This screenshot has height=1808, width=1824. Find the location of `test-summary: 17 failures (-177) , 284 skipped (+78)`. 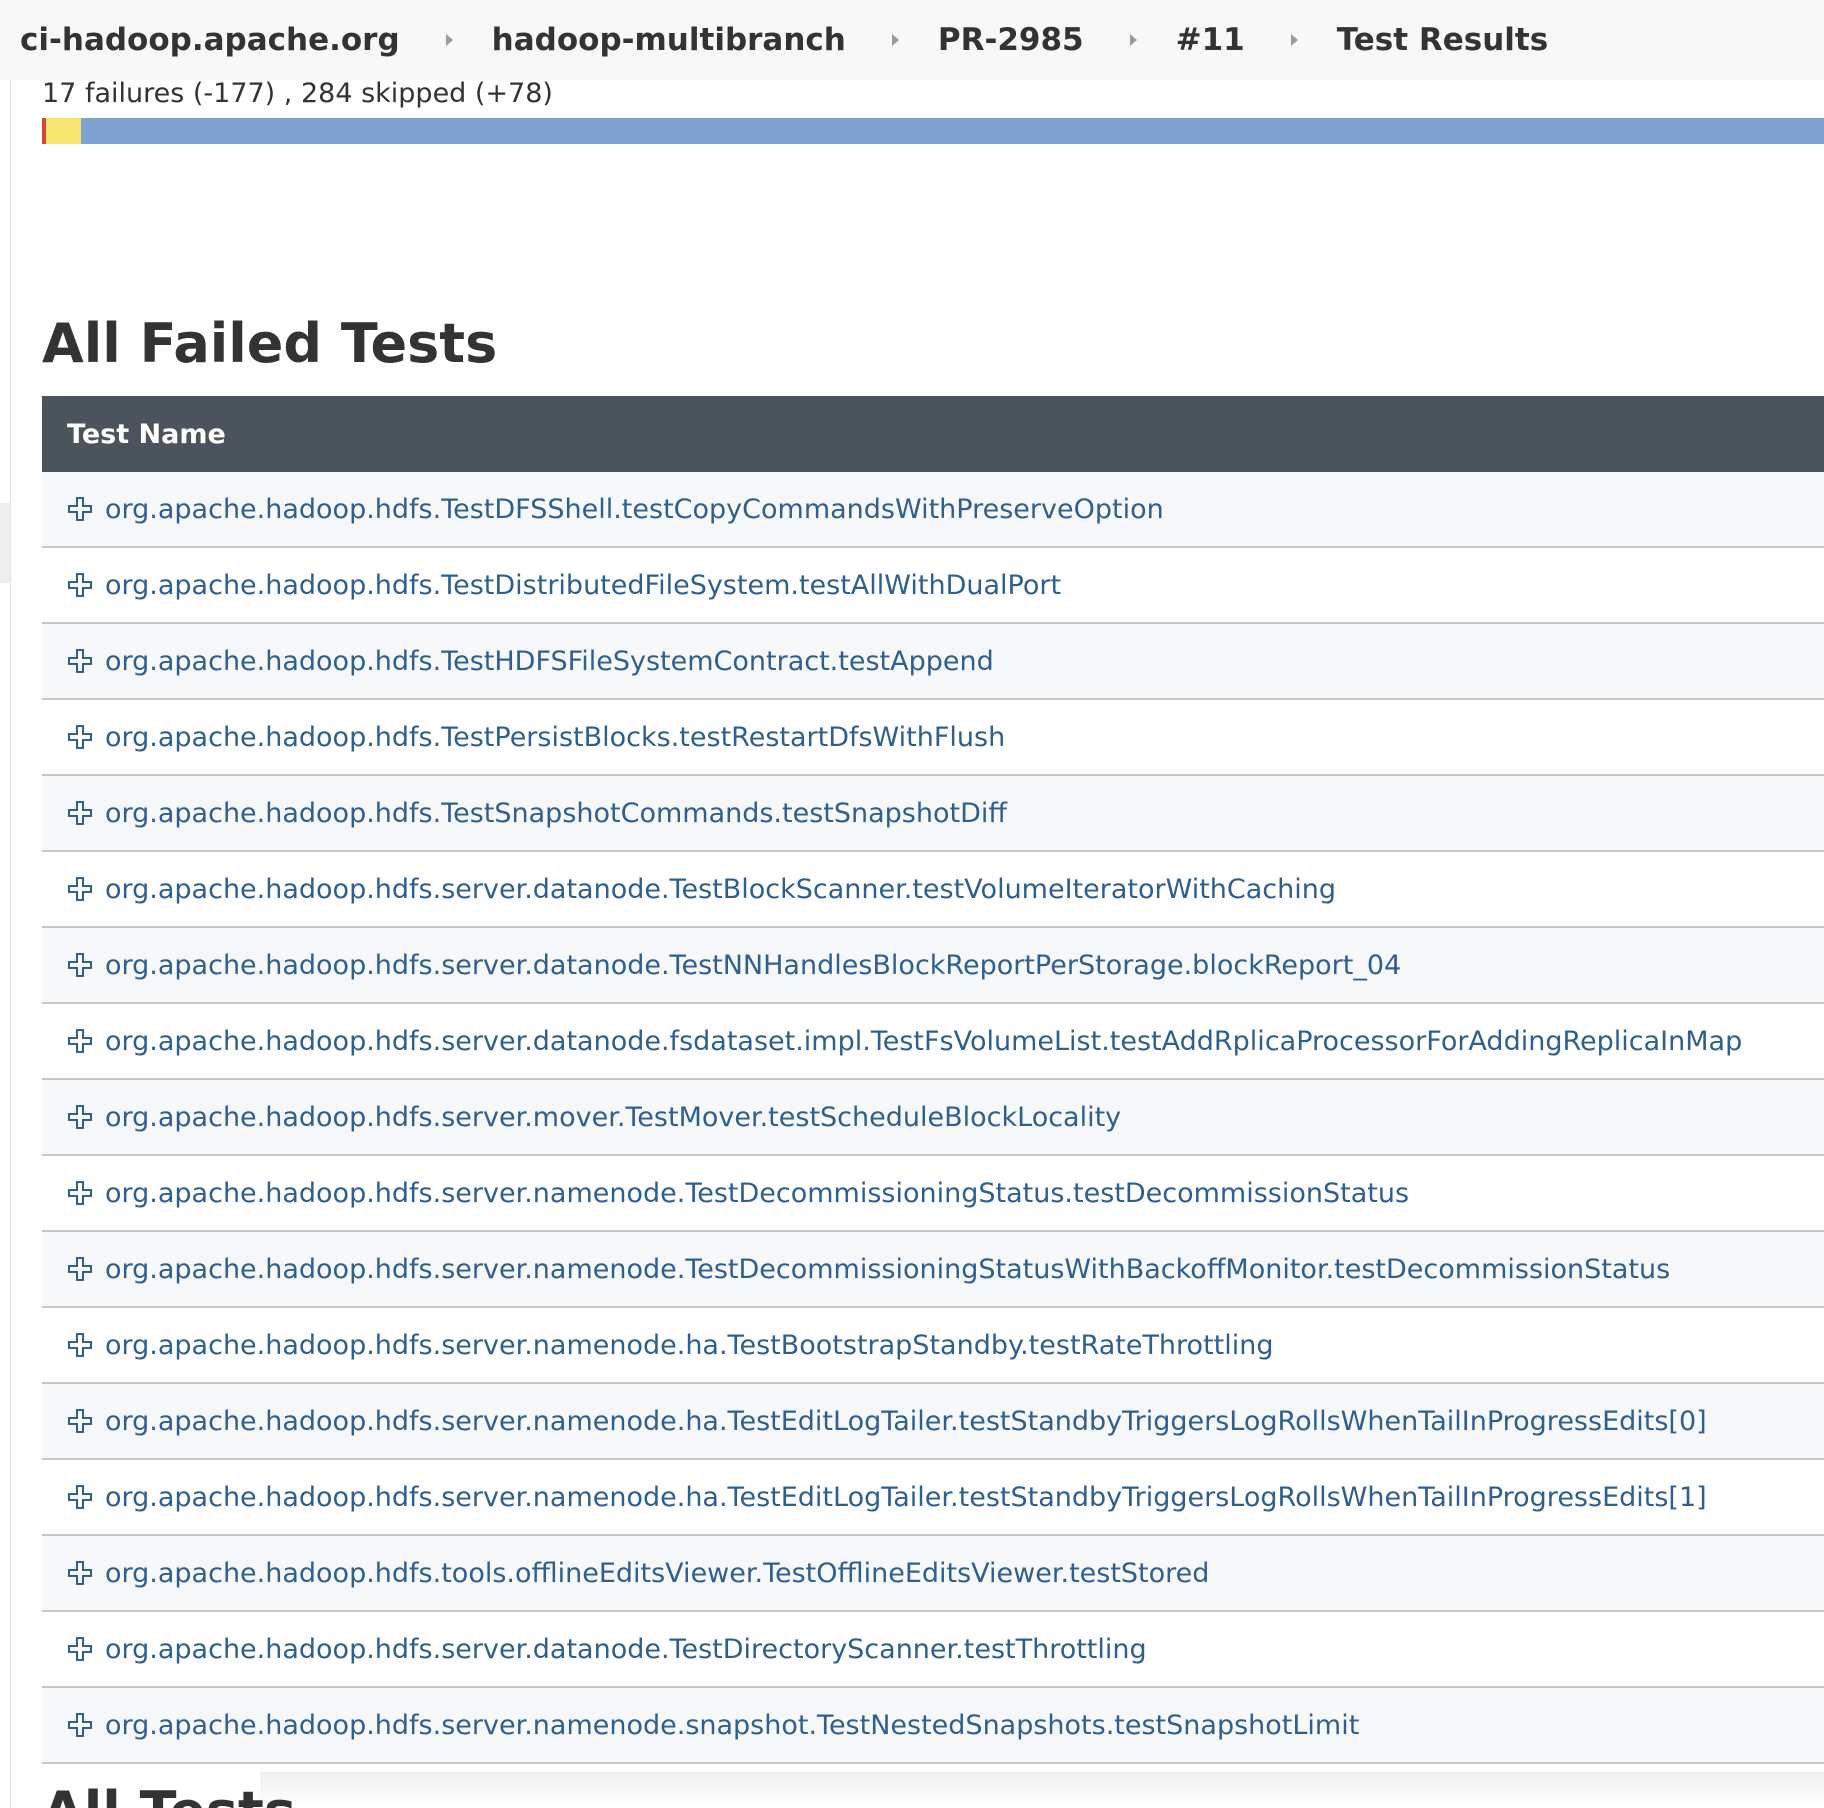

test-summary: 17 failures (-177) , 284 skipped (+78) is located at coordinates (297, 93).